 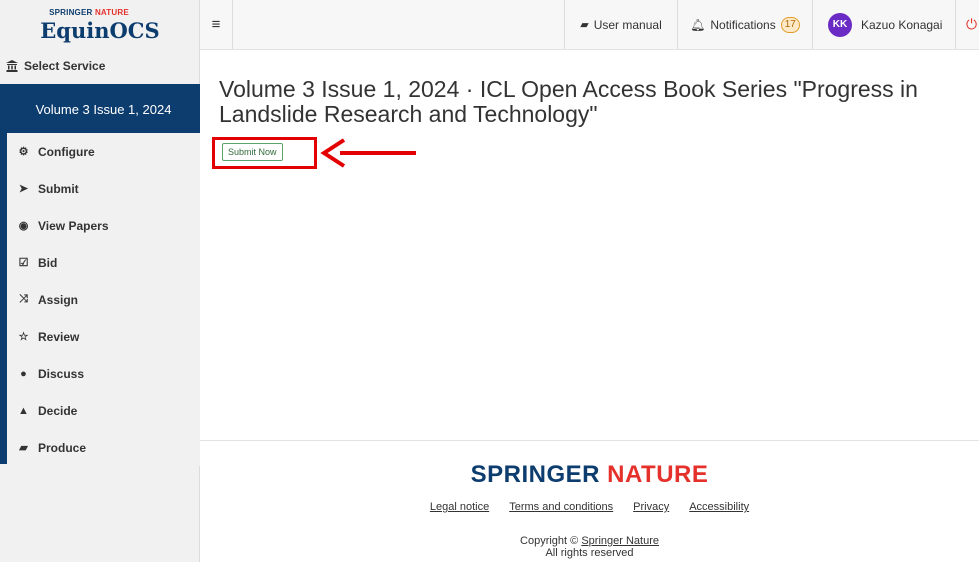 I want to click on user-manual-button: ▰ User manual, so click(x=620, y=24).